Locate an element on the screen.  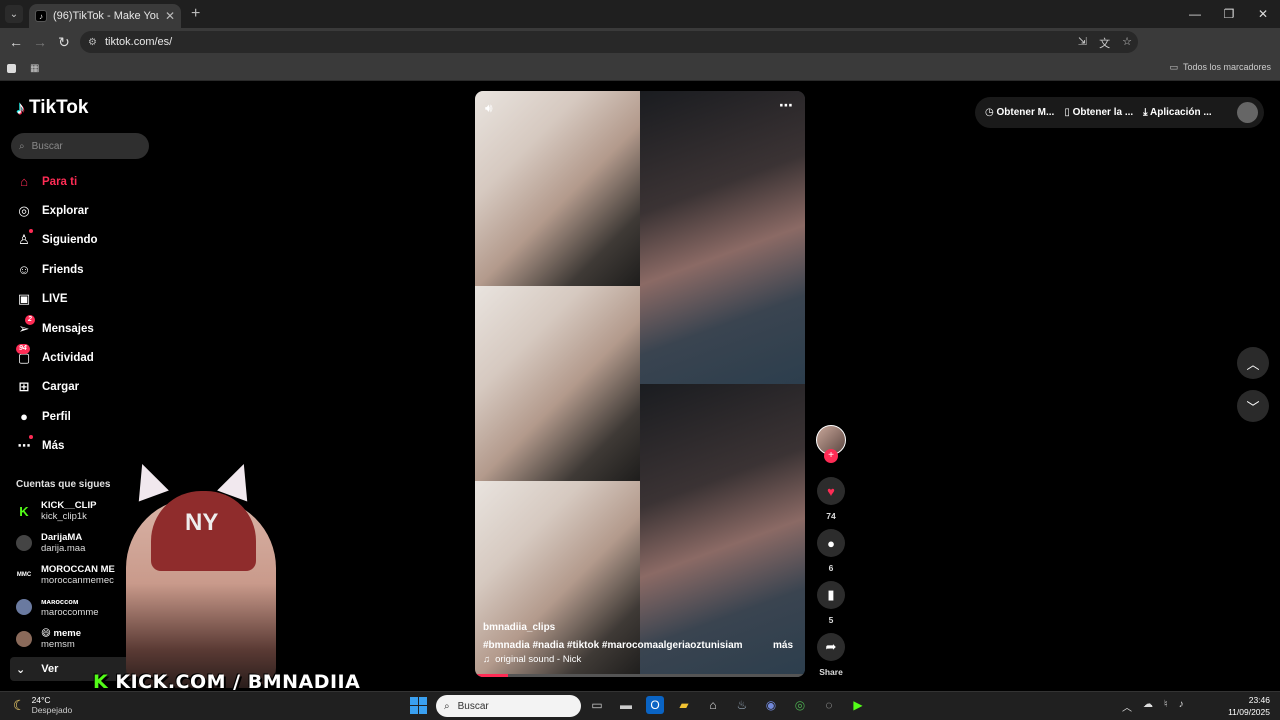
forward-button: → is located at coordinates (40, 42).